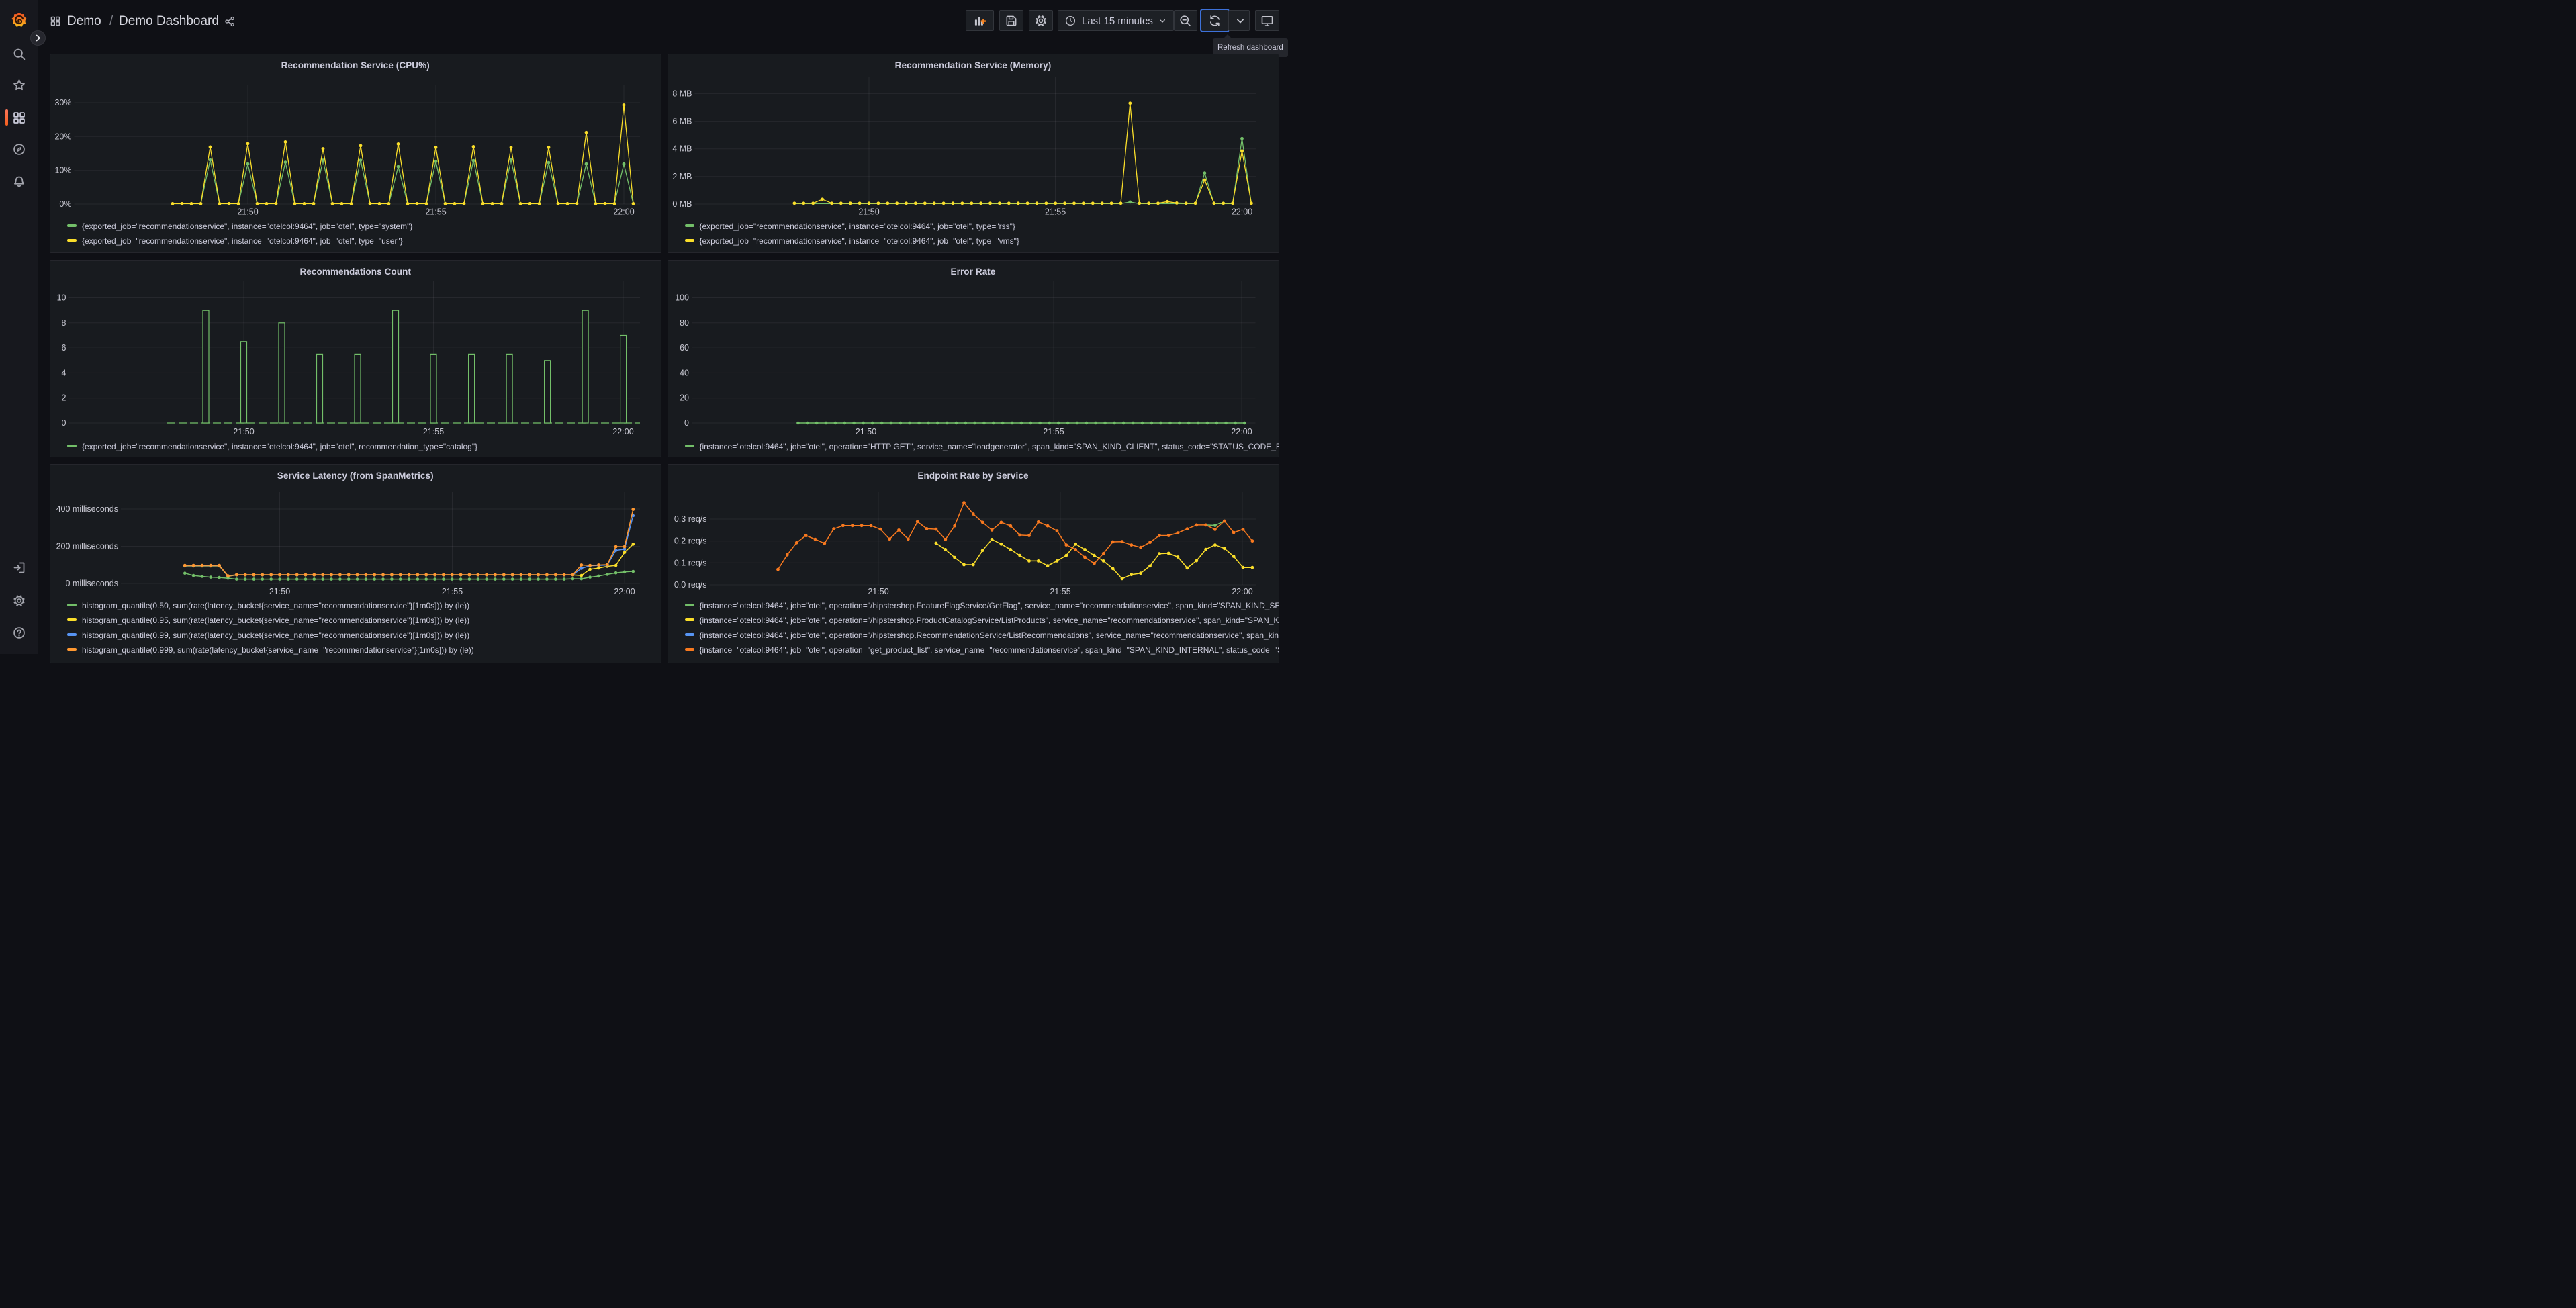 The image size is (2576, 1308). I want to click on svg-text: 400 milliseconds, so click(87, 509).